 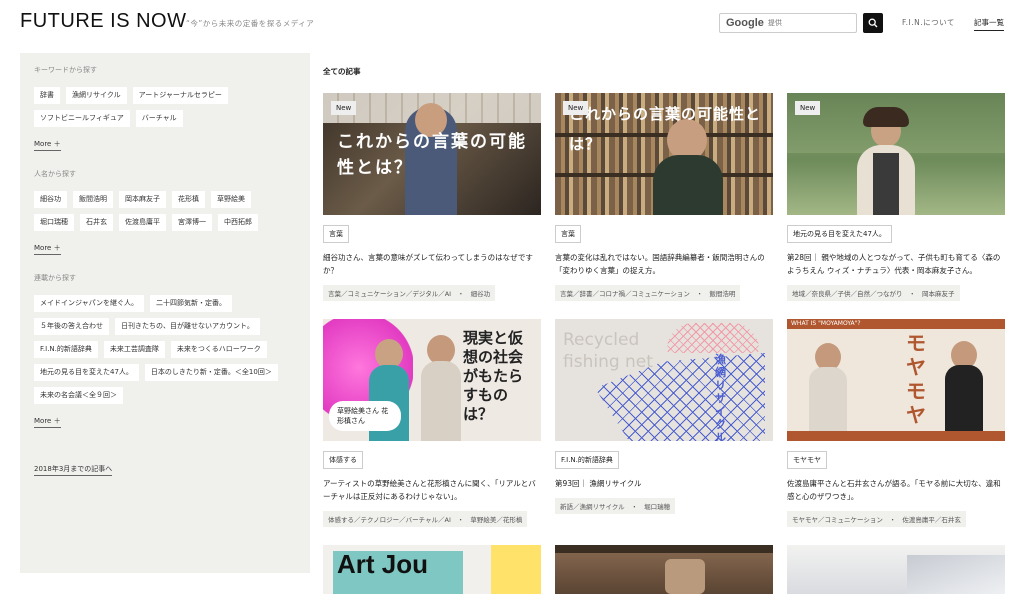 What do you see at coordinates (89, 303) in the screenshot?
I see `series-tag: メイドインジャパンを継ぐ人。` at bounding box center [89, 303].